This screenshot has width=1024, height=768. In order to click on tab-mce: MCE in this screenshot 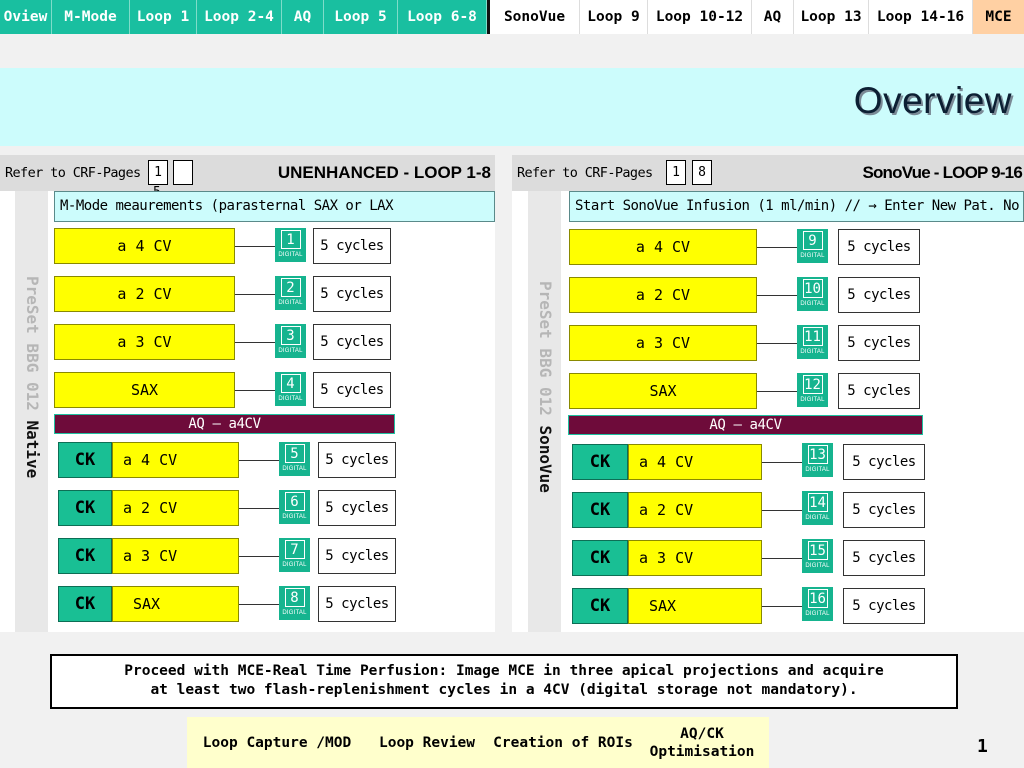, I will do `click(998, 17)`.